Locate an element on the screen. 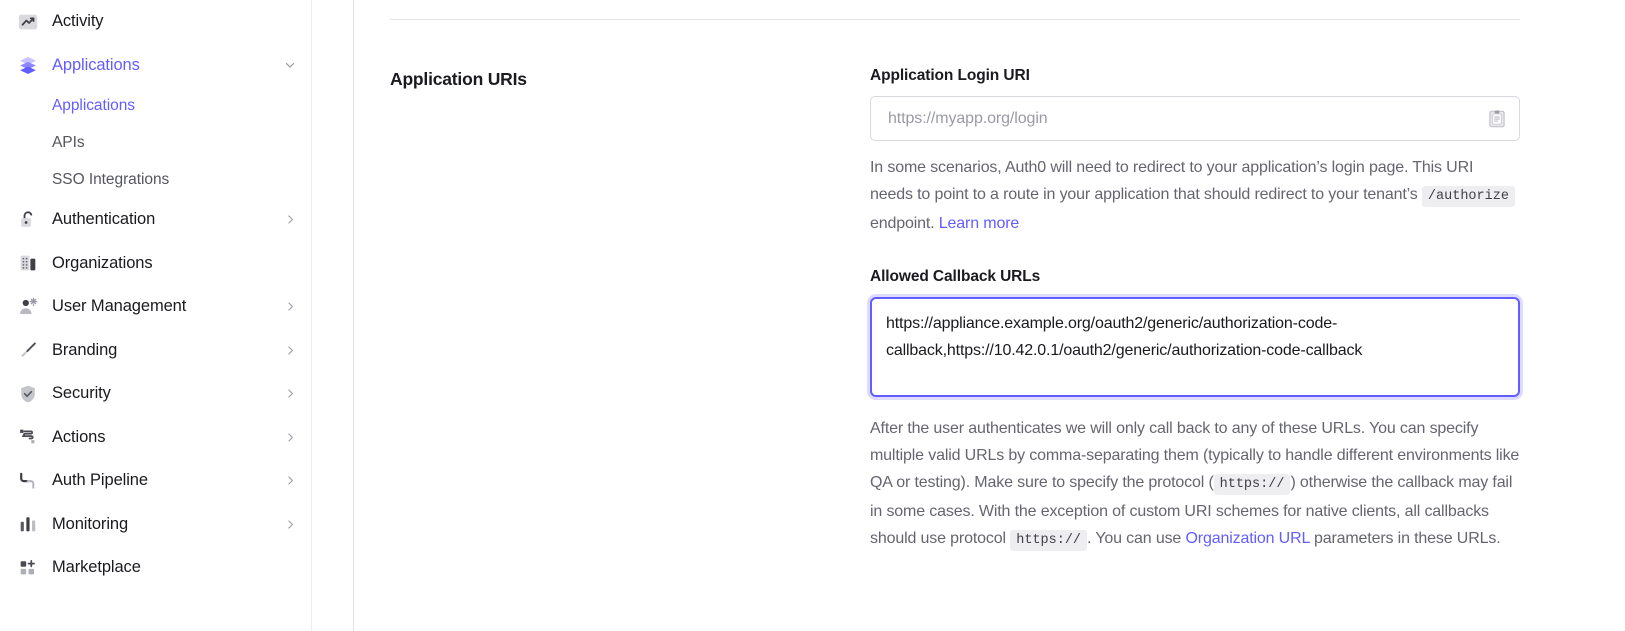 The image size is (1625, 631). application-login-uri-input is located at coordinates (1195, 118).